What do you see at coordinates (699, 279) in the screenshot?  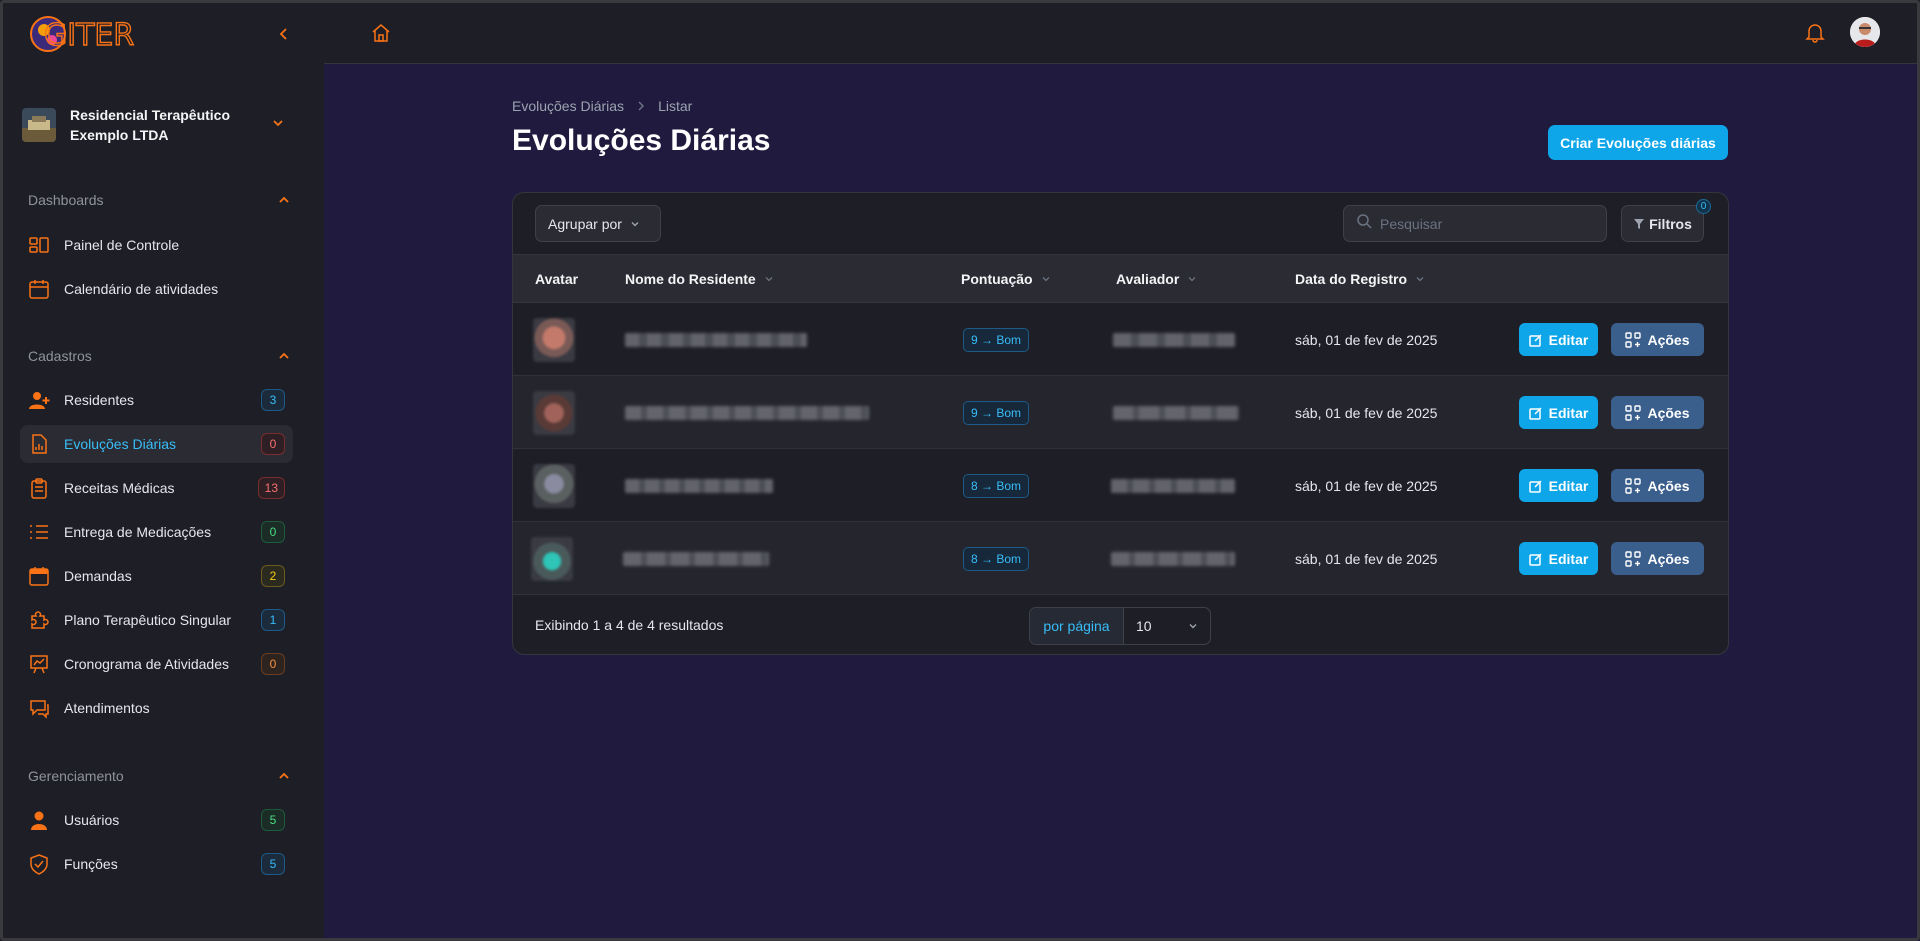 I see `column-header-nome: Nome do Residente` at bounding box center [699, 279].